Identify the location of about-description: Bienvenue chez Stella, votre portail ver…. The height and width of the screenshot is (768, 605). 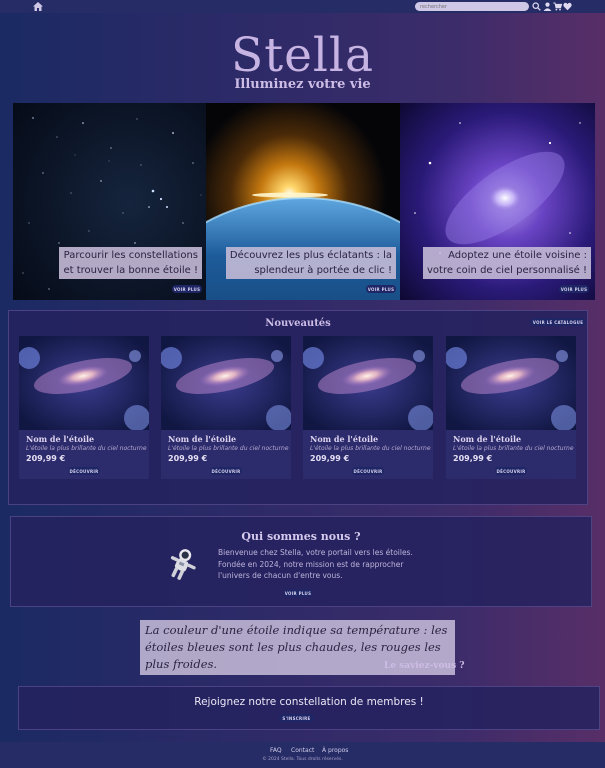
(315, 564).